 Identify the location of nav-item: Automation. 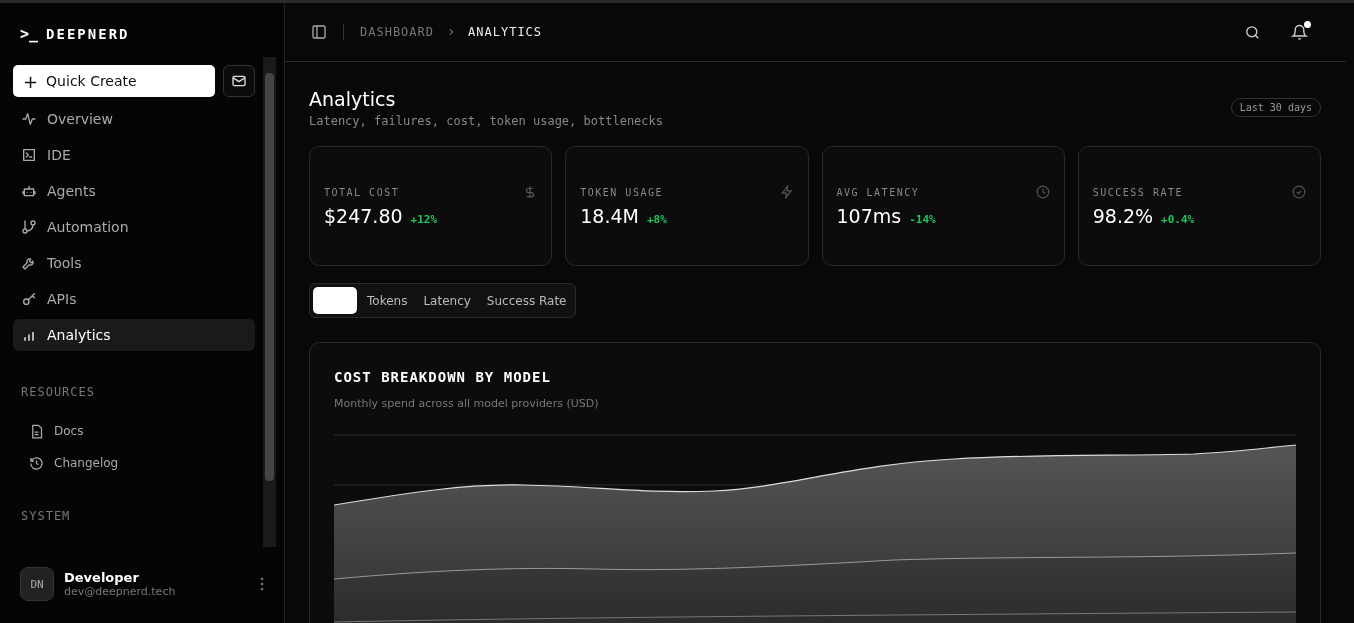
(134, 227).